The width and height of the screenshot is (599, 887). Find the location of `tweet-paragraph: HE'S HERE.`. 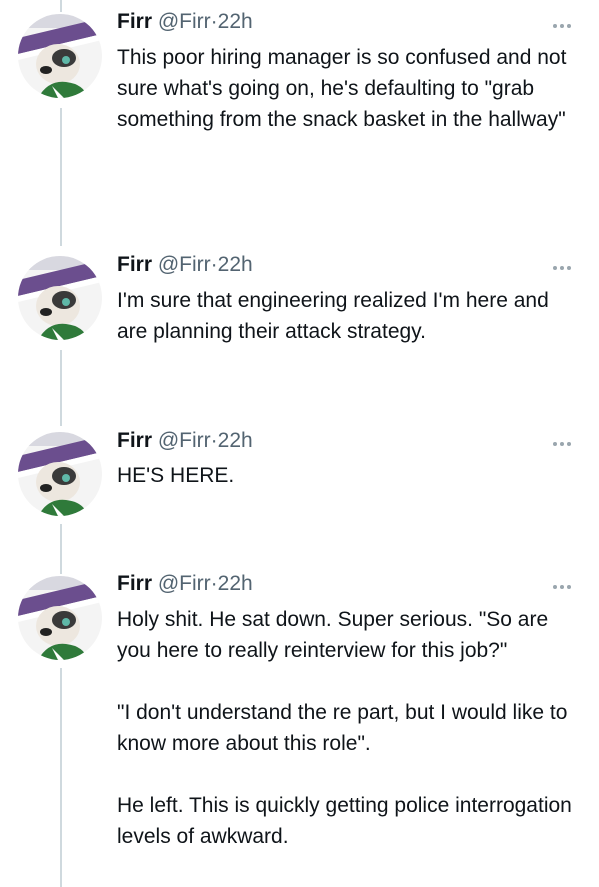

tweet-paragraph: HE'S HERE. is located at coordinates (176, 475).